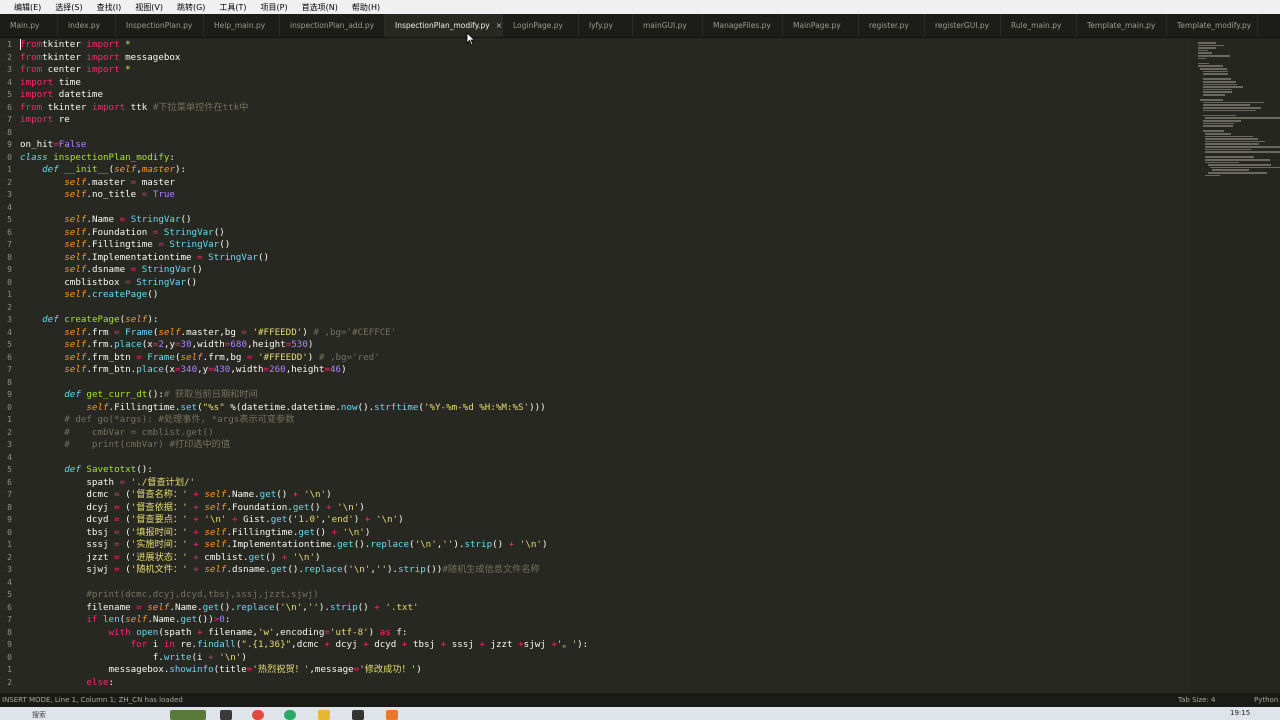 This screenshot has height=720, width=1280. I want to click on status-tab-size: Tab Size: 4, so click(1196, 700).